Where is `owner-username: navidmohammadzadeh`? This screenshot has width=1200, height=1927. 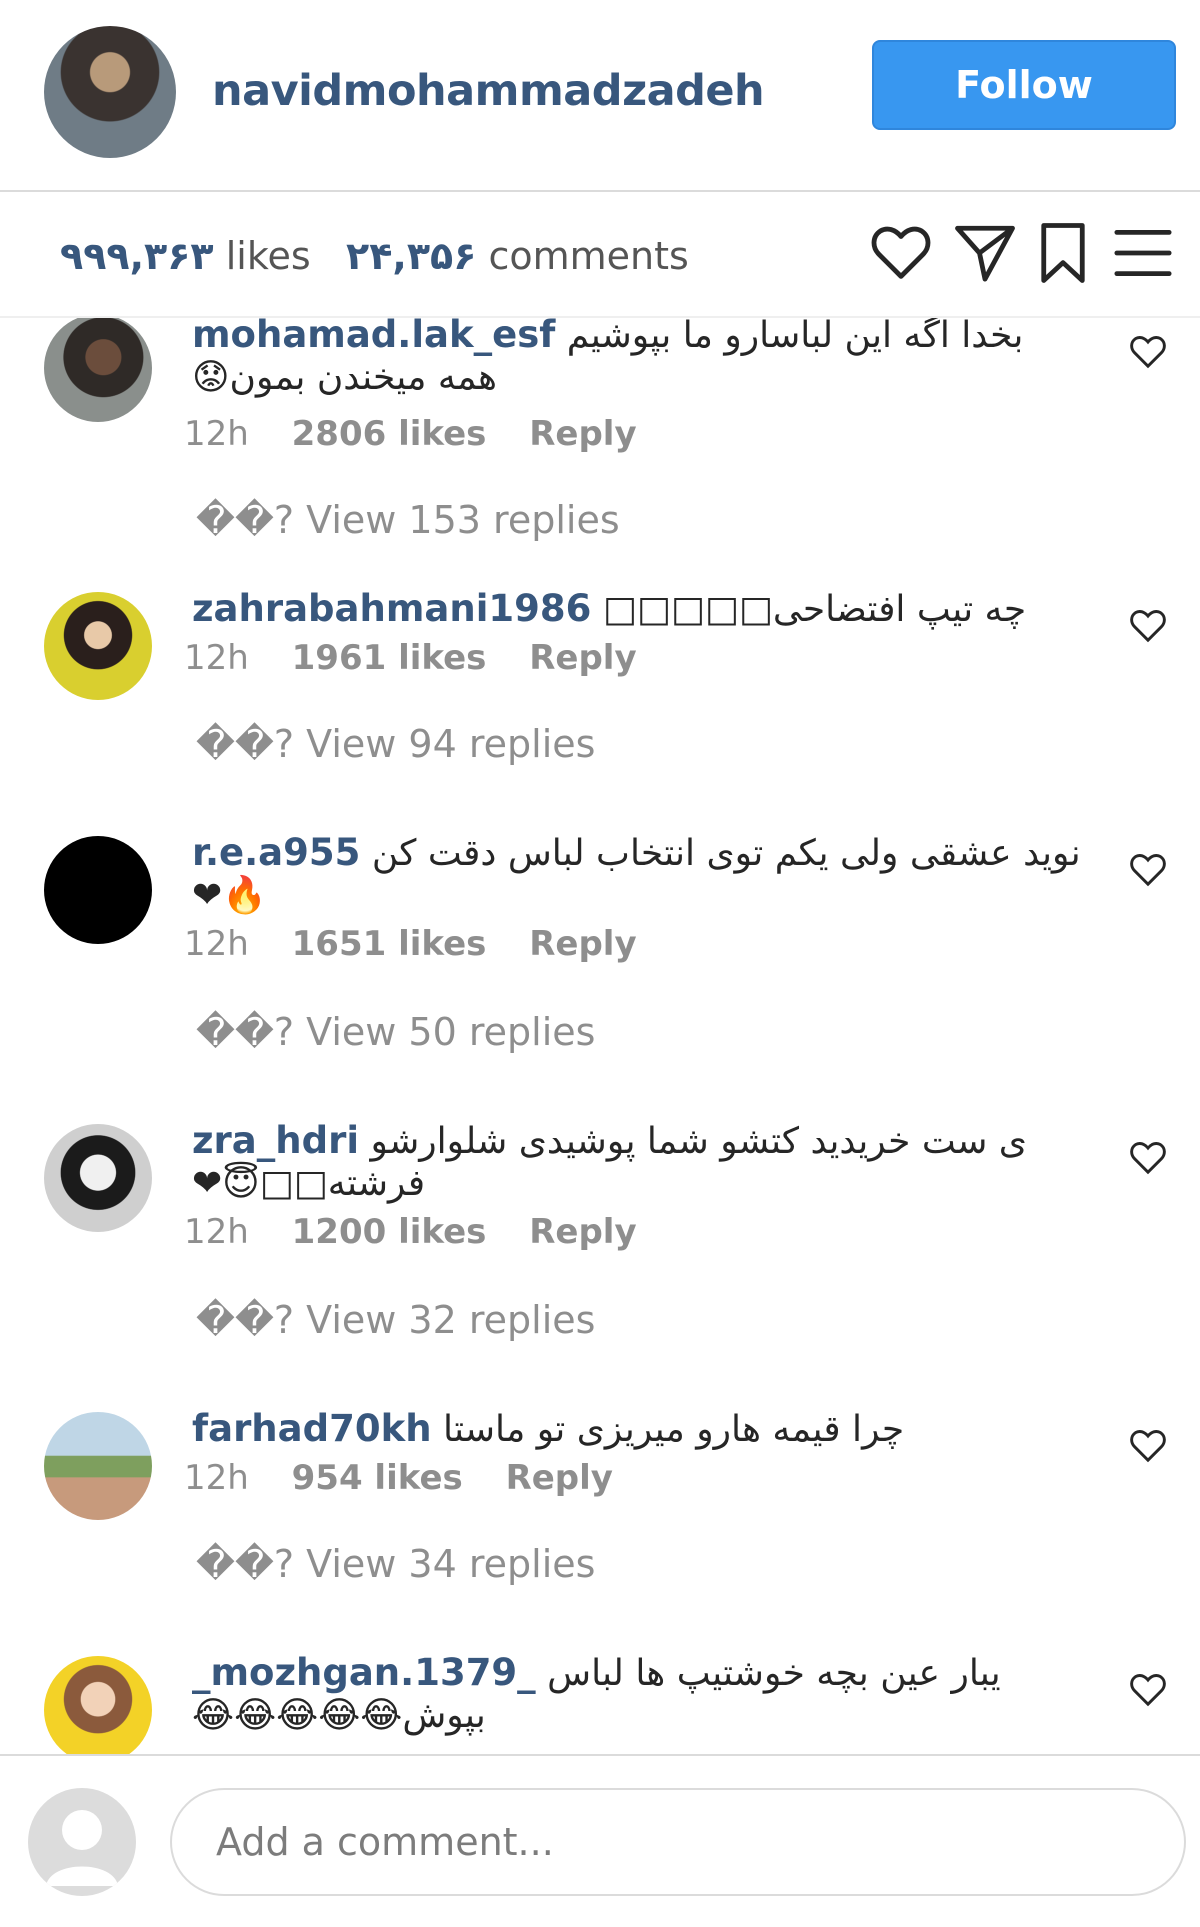 owner-username: navidmohammadzadeh is located at coordinates (488, 91).